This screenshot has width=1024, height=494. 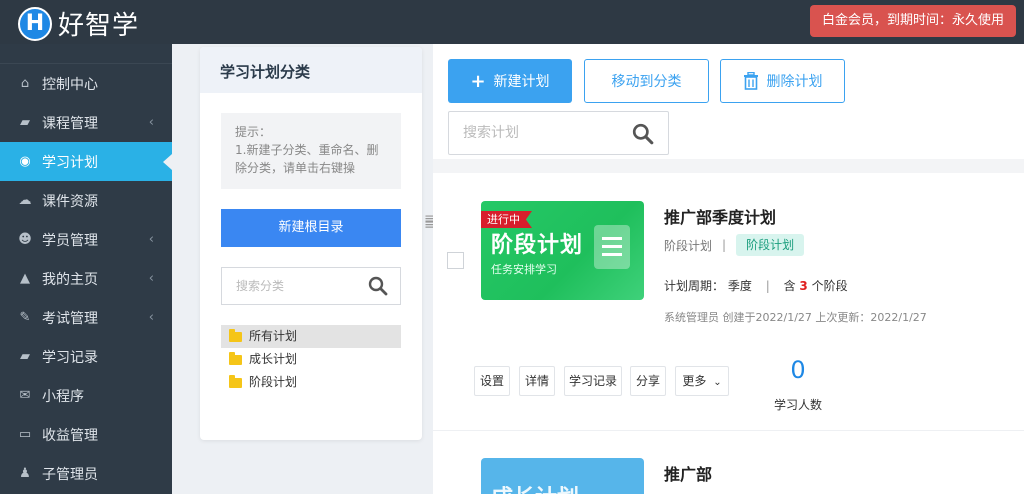 I want to click on plan-tag: 阶段计划, so click(x=770, y=245).